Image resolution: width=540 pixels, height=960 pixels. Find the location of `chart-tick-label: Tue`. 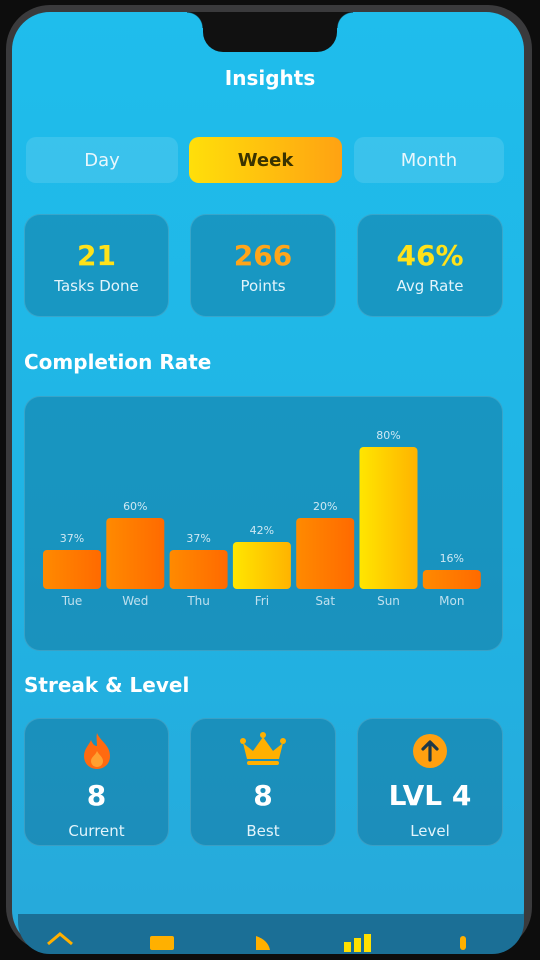

chart-tick-label: Tue is located at coordinates (72, 601).